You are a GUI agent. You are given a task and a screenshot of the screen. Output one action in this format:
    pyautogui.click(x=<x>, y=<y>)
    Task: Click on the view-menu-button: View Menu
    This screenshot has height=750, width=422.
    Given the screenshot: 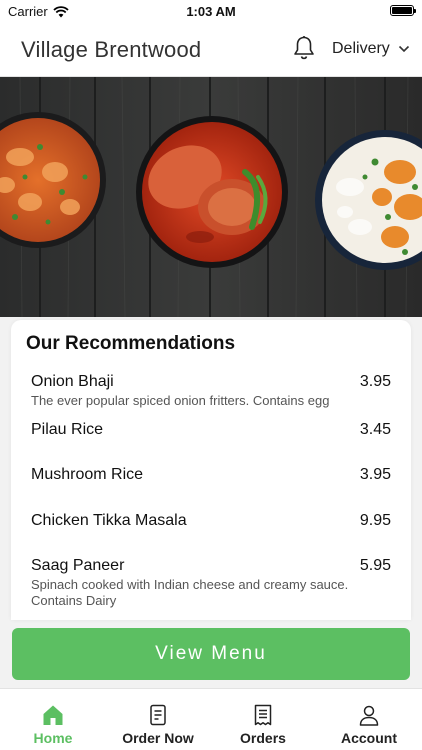 What is the action you would take?
    pyautogui.click(x=211, y=654)
    